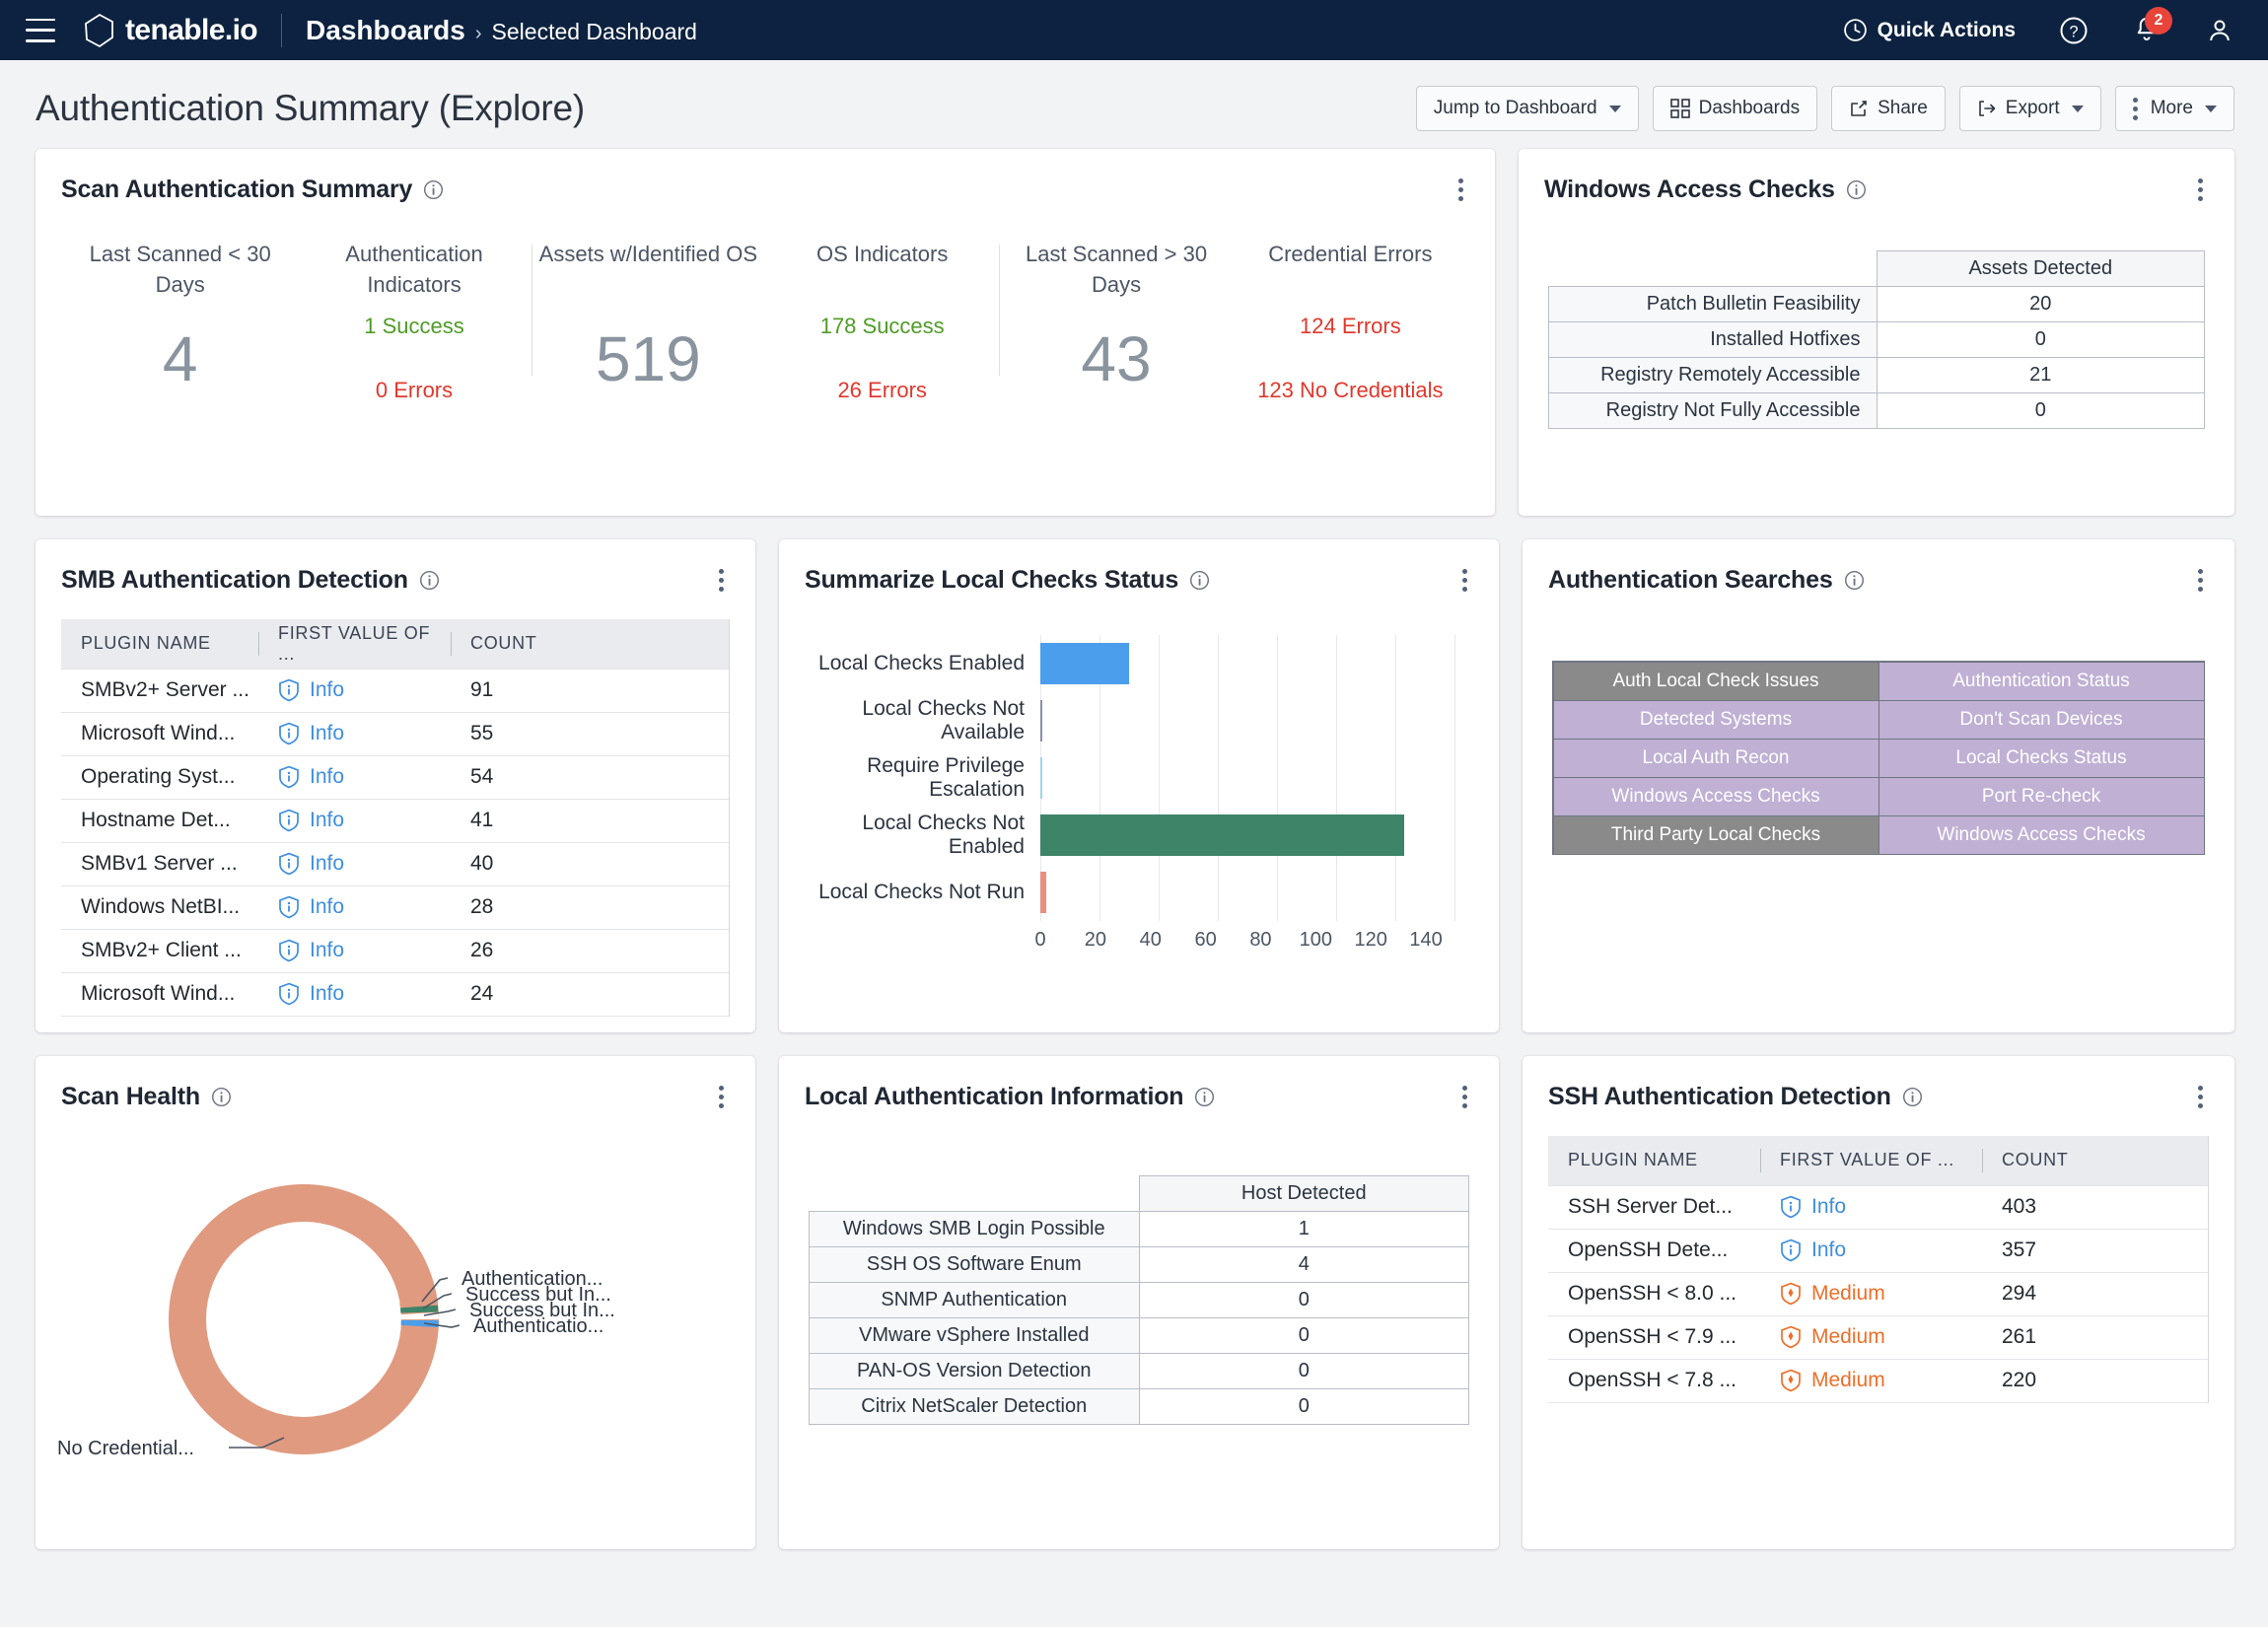 Image resolution: width=2268 pixels, height=1627 pixels. Describe the element at coordinates (1878, 1381) in the screenshot. I see `table-row: OpenSSH < 7.8 ... Medium 220` at that location.